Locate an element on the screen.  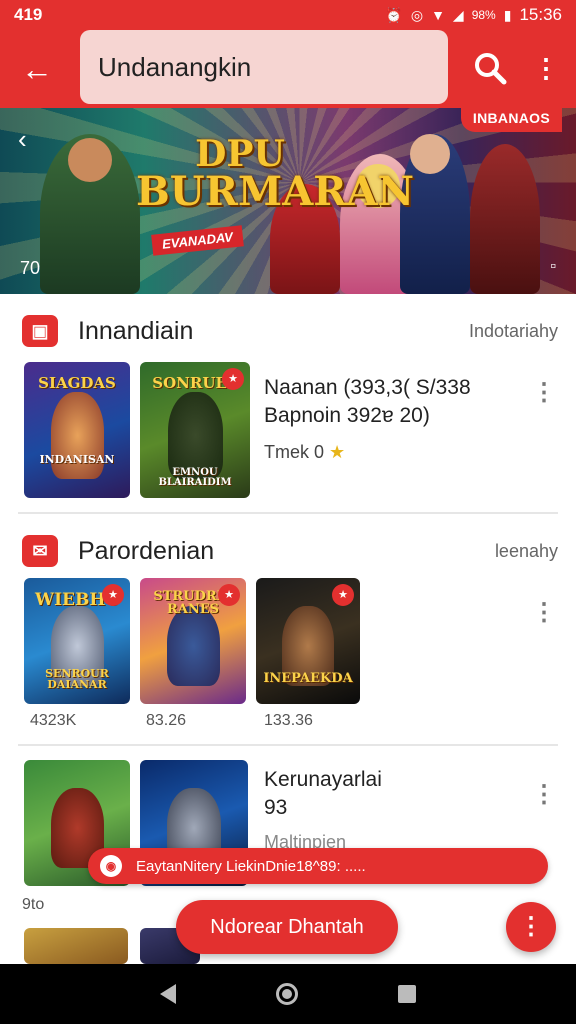
battery-icon: ▮ is located at coordinates (507, 14).